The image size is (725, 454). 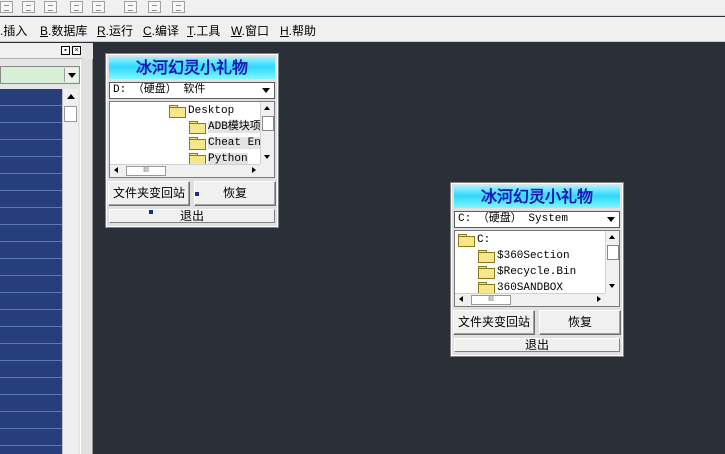 What do you see at coordinates (63, 30) in the screenshot?
I see `menu-database: B.数据库` at bounding box center [63, 30].